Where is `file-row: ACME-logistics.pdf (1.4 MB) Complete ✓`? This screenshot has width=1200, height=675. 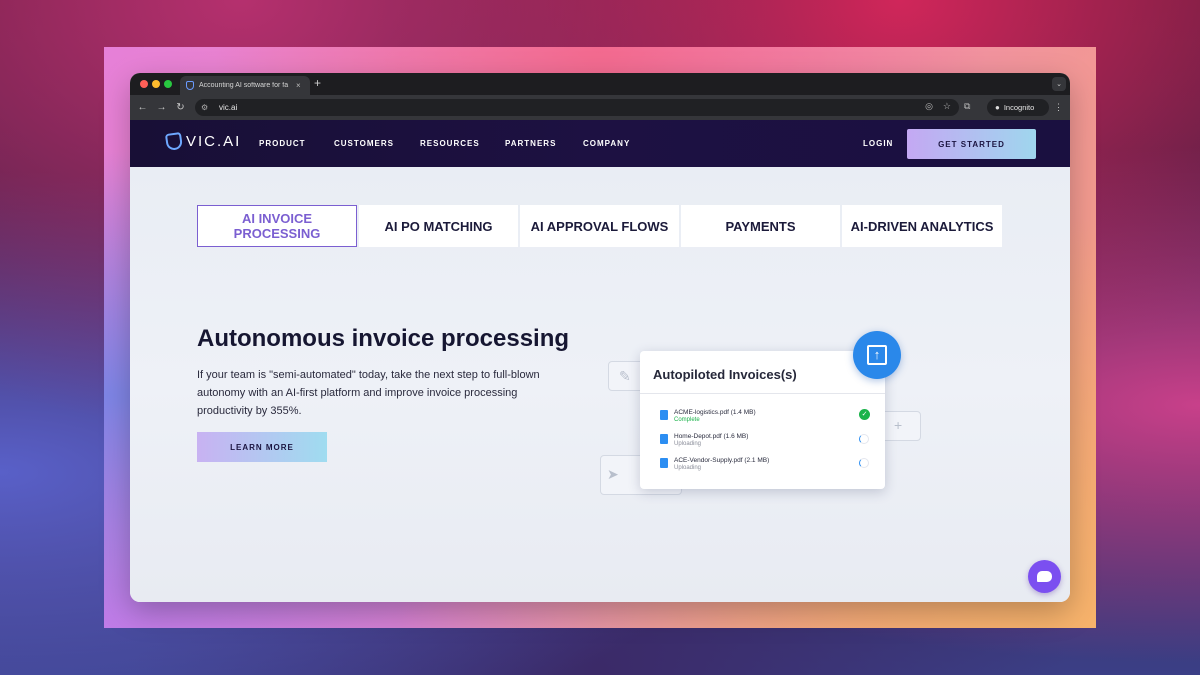
file-row: ACME-logistics.pdf (1.4 MB) Complete ✓ is located at coordinates (765, 420).